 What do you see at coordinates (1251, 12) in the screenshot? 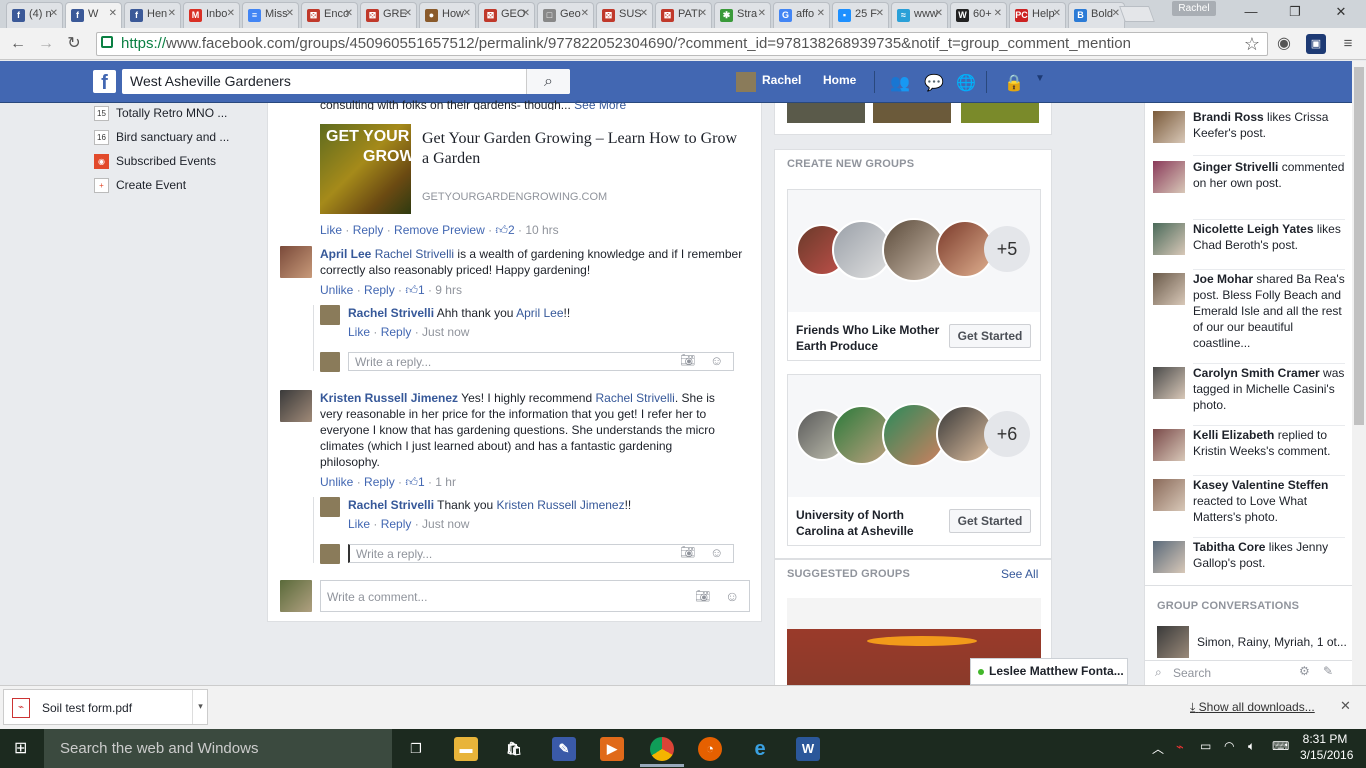
I see `minimize-icon: —` at bounding box center [1251, 12].